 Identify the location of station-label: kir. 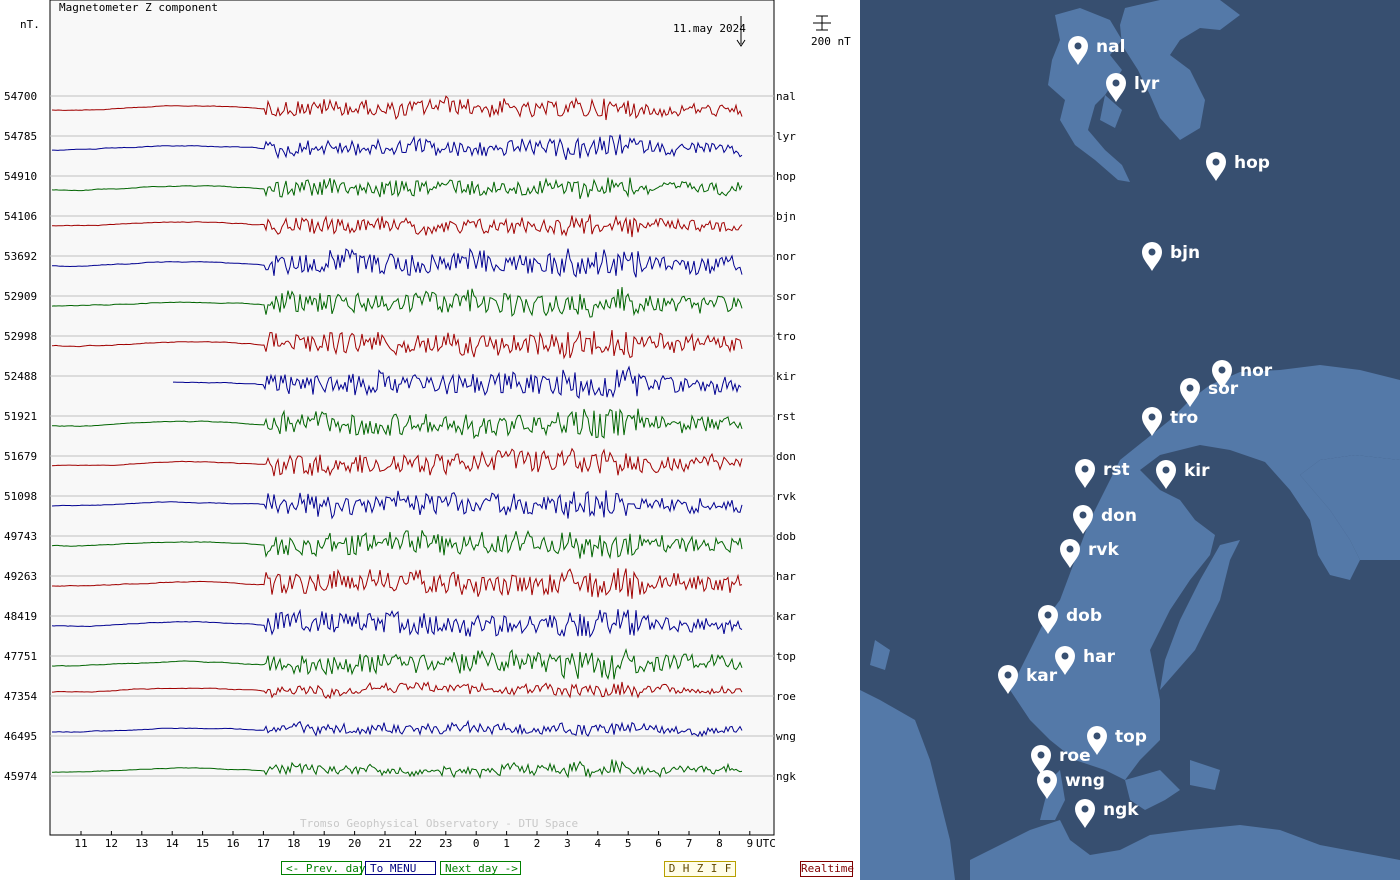
(786, 376).